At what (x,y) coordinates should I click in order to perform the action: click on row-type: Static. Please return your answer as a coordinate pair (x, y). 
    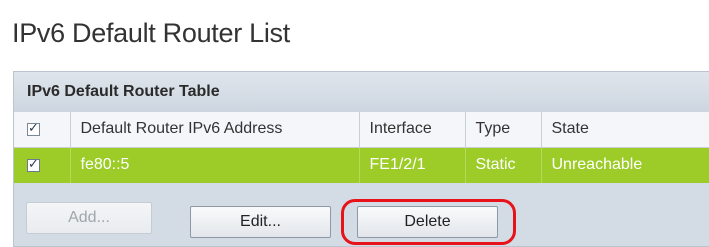
    Looking at the image, I should click on (503, 165).